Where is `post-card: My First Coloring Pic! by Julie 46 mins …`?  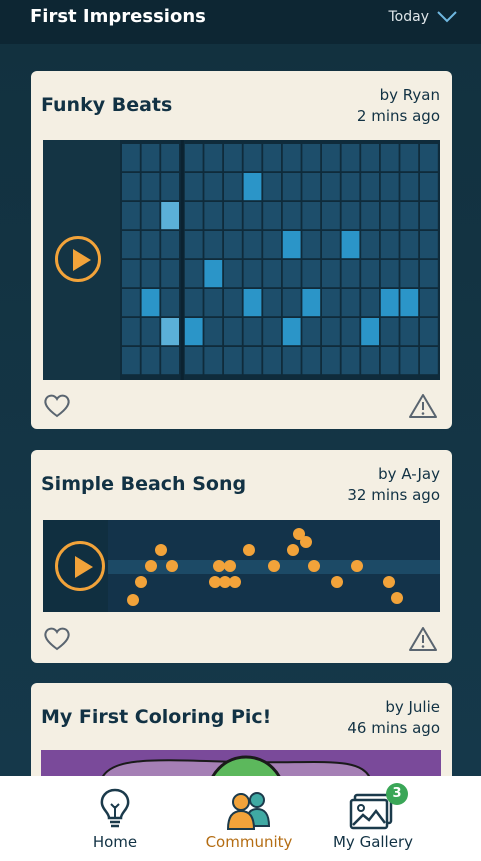 post-card: My First Coloring Pic! by Julie 46 mins … is located at coordinates (241, 729).